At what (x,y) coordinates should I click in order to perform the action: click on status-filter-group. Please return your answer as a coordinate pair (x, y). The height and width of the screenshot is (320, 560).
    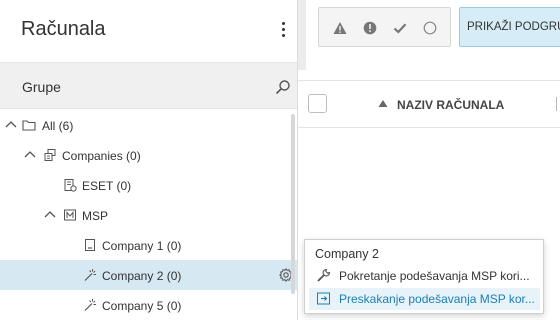
    Looking at the image, I should click on (384, 27).